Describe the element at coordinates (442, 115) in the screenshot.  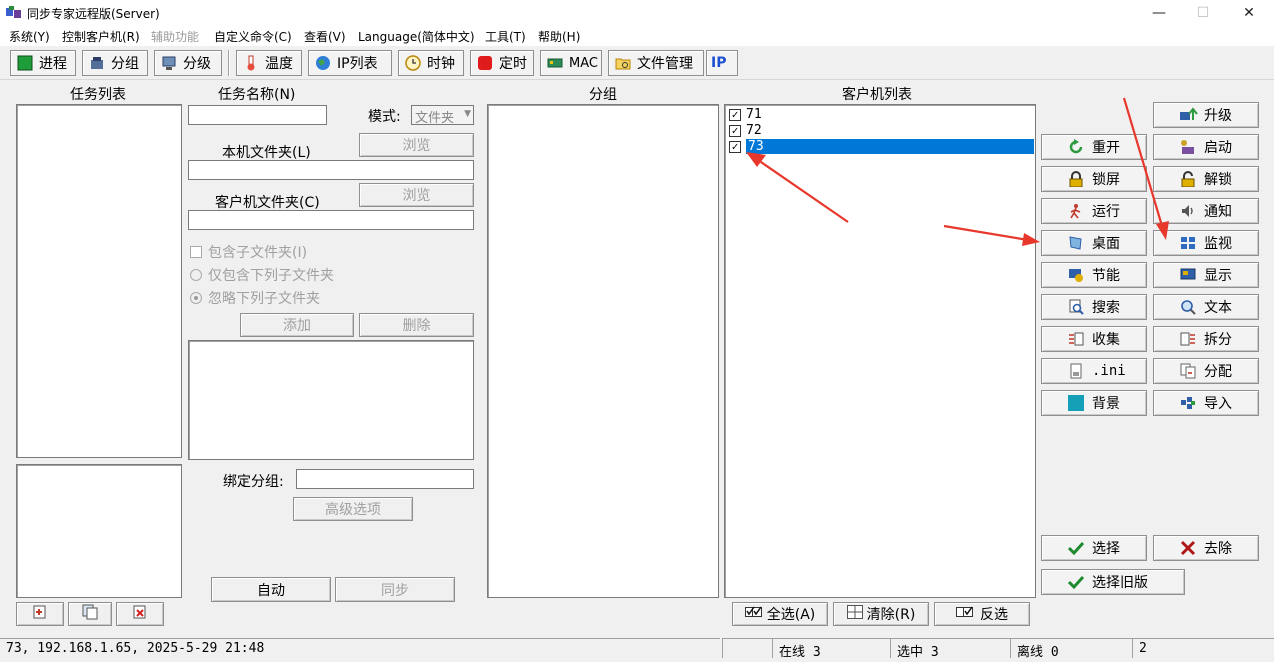
I see `mode-select: 文件夹 ▼` at that location.